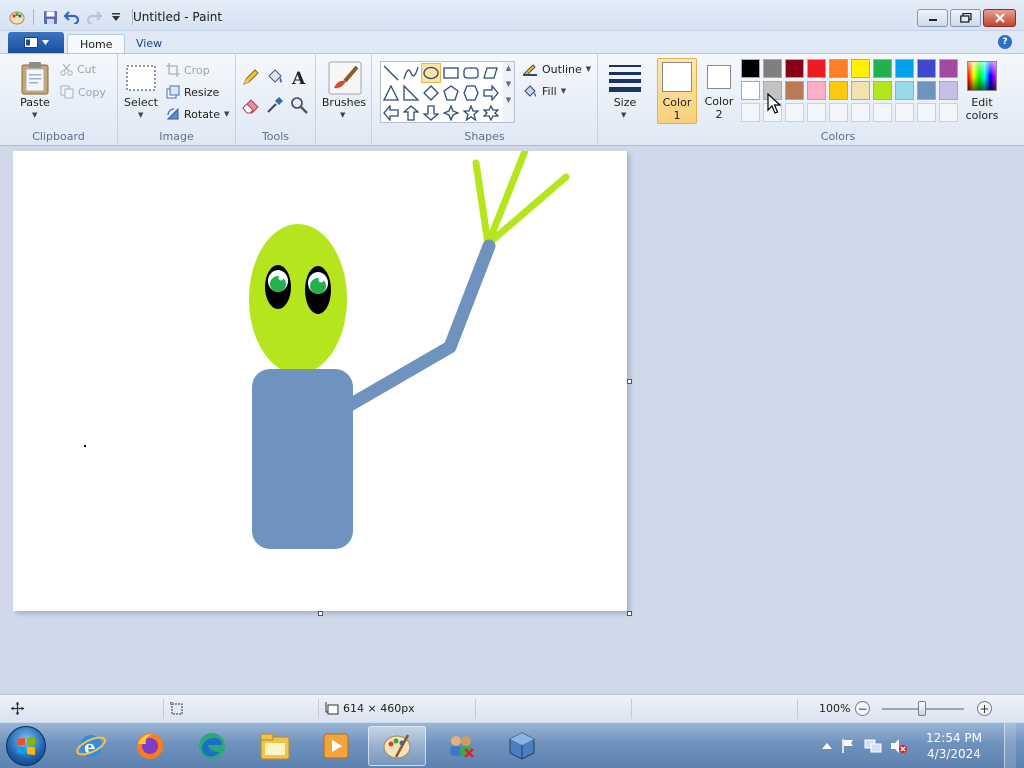  What do you see at coordinates (50, 17) in the screenshot?
I see `save-icon` at bounding box center [50, 17].